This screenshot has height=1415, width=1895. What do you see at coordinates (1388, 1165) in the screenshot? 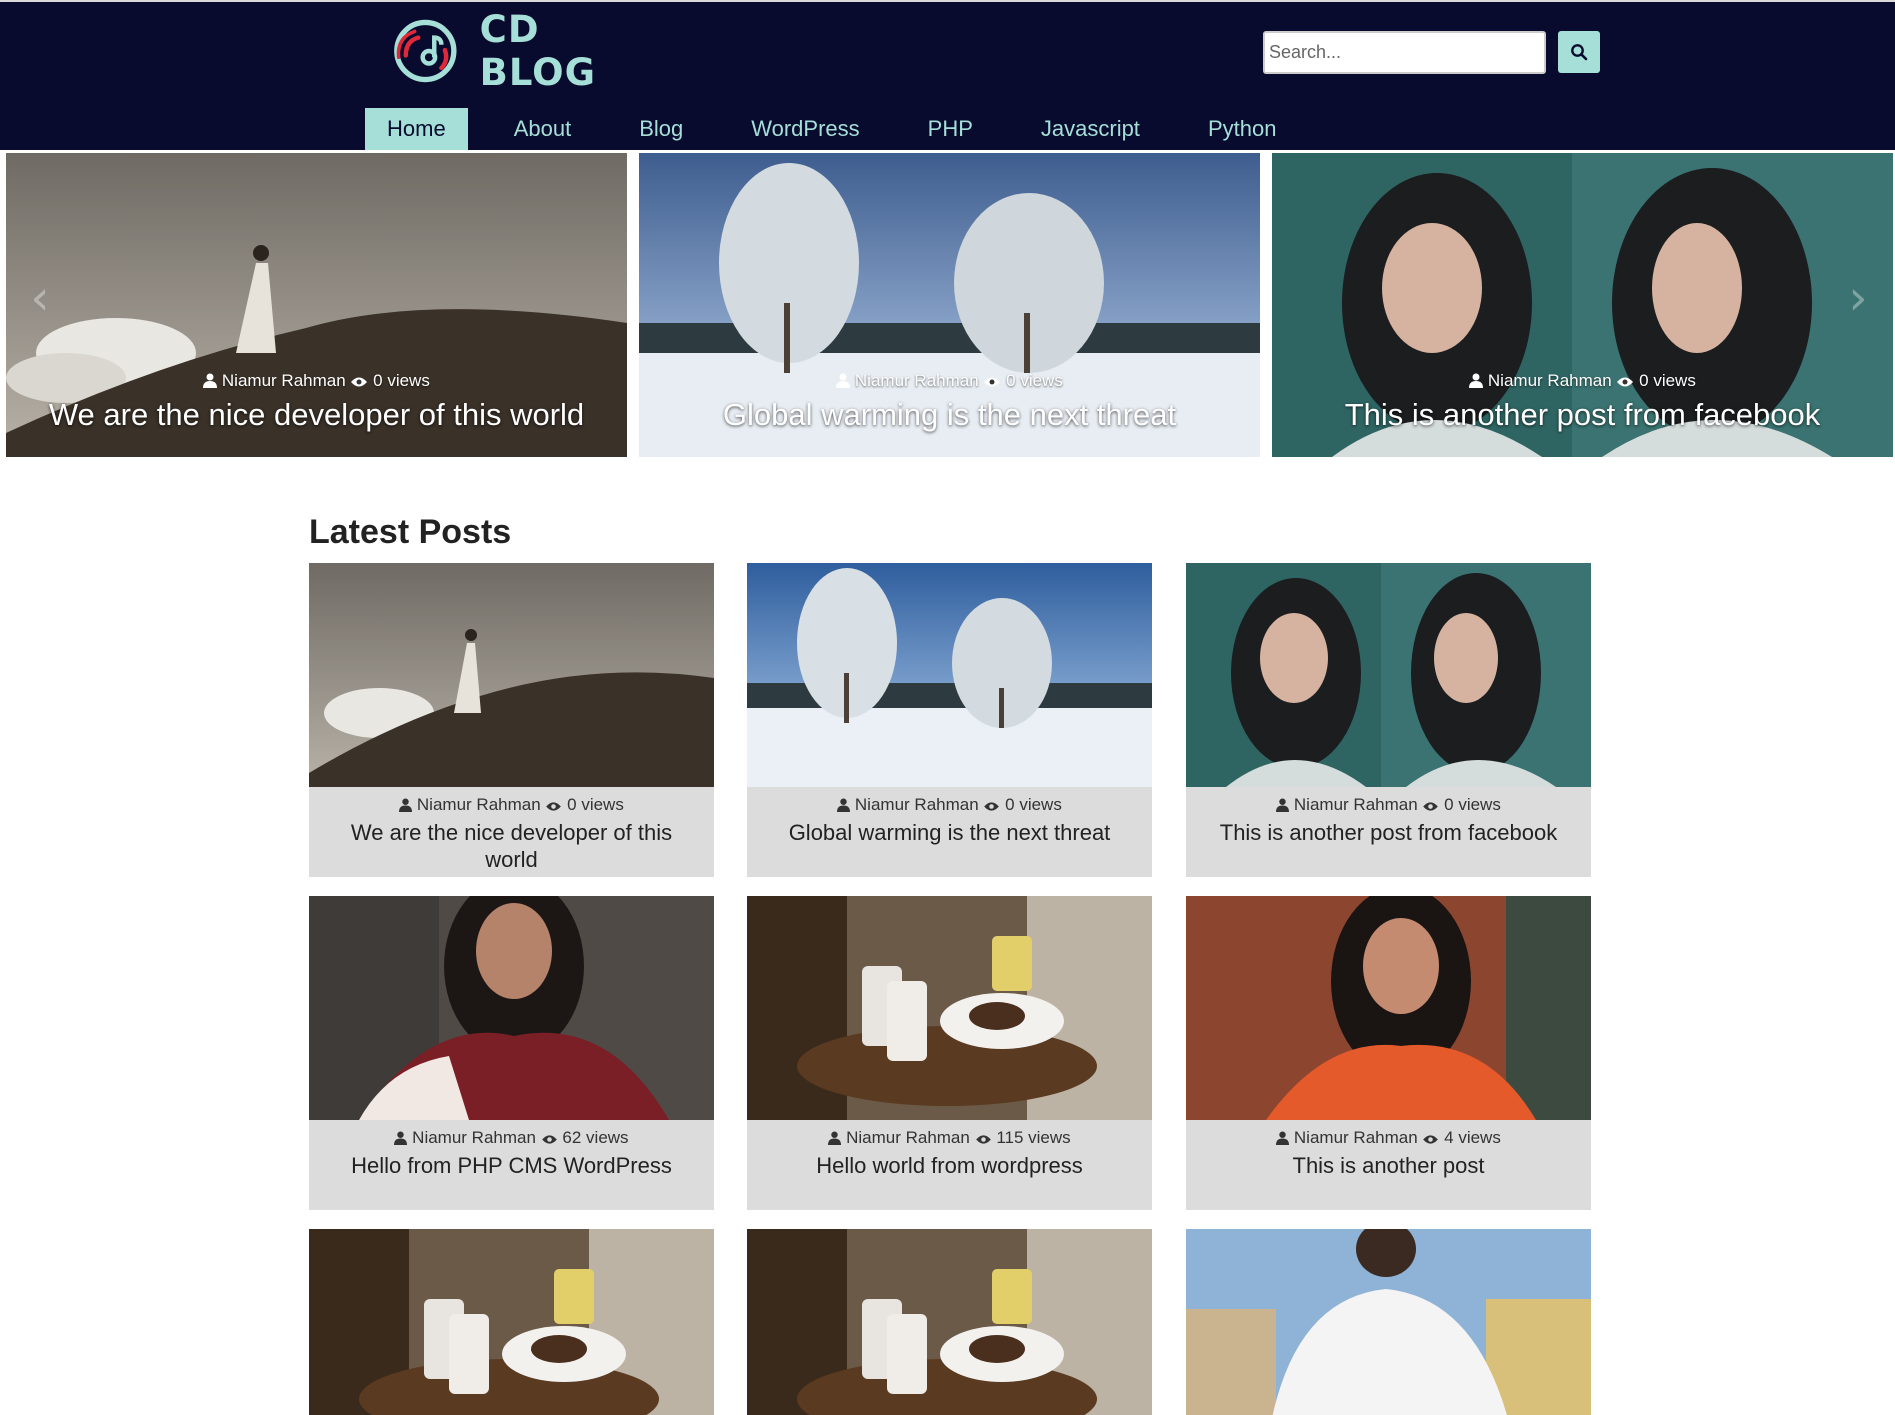
I see `post-title: This is another post` at bounding box center [1388, 1165].